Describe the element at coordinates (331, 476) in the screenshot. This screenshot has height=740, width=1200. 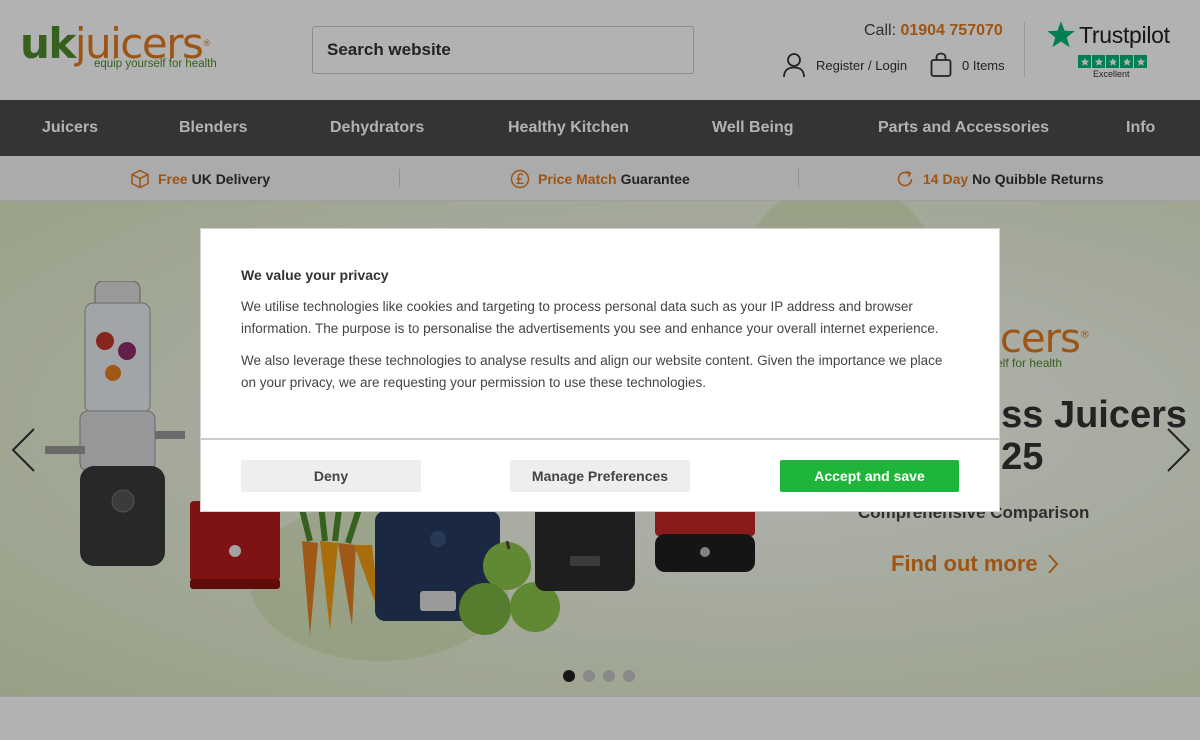
I see `deny-button: Deny` at that location.